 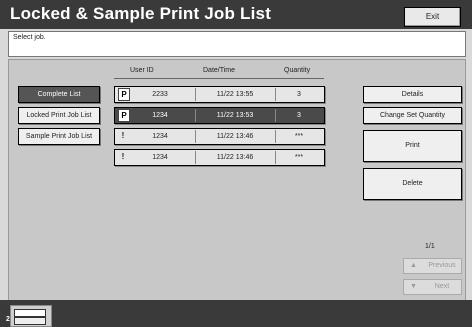 I want to click on job-user-id: 2233, so click(x=160, y=94).